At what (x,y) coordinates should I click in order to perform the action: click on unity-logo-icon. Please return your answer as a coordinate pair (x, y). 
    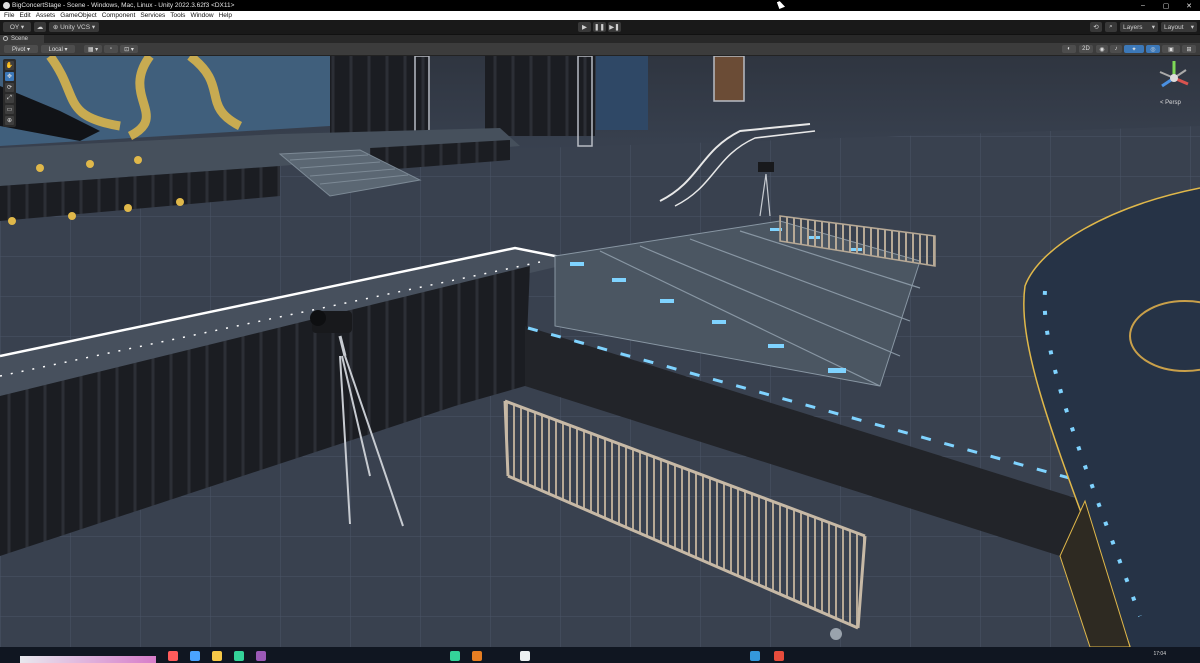
    Looking at the image, I should click on (6, 5).